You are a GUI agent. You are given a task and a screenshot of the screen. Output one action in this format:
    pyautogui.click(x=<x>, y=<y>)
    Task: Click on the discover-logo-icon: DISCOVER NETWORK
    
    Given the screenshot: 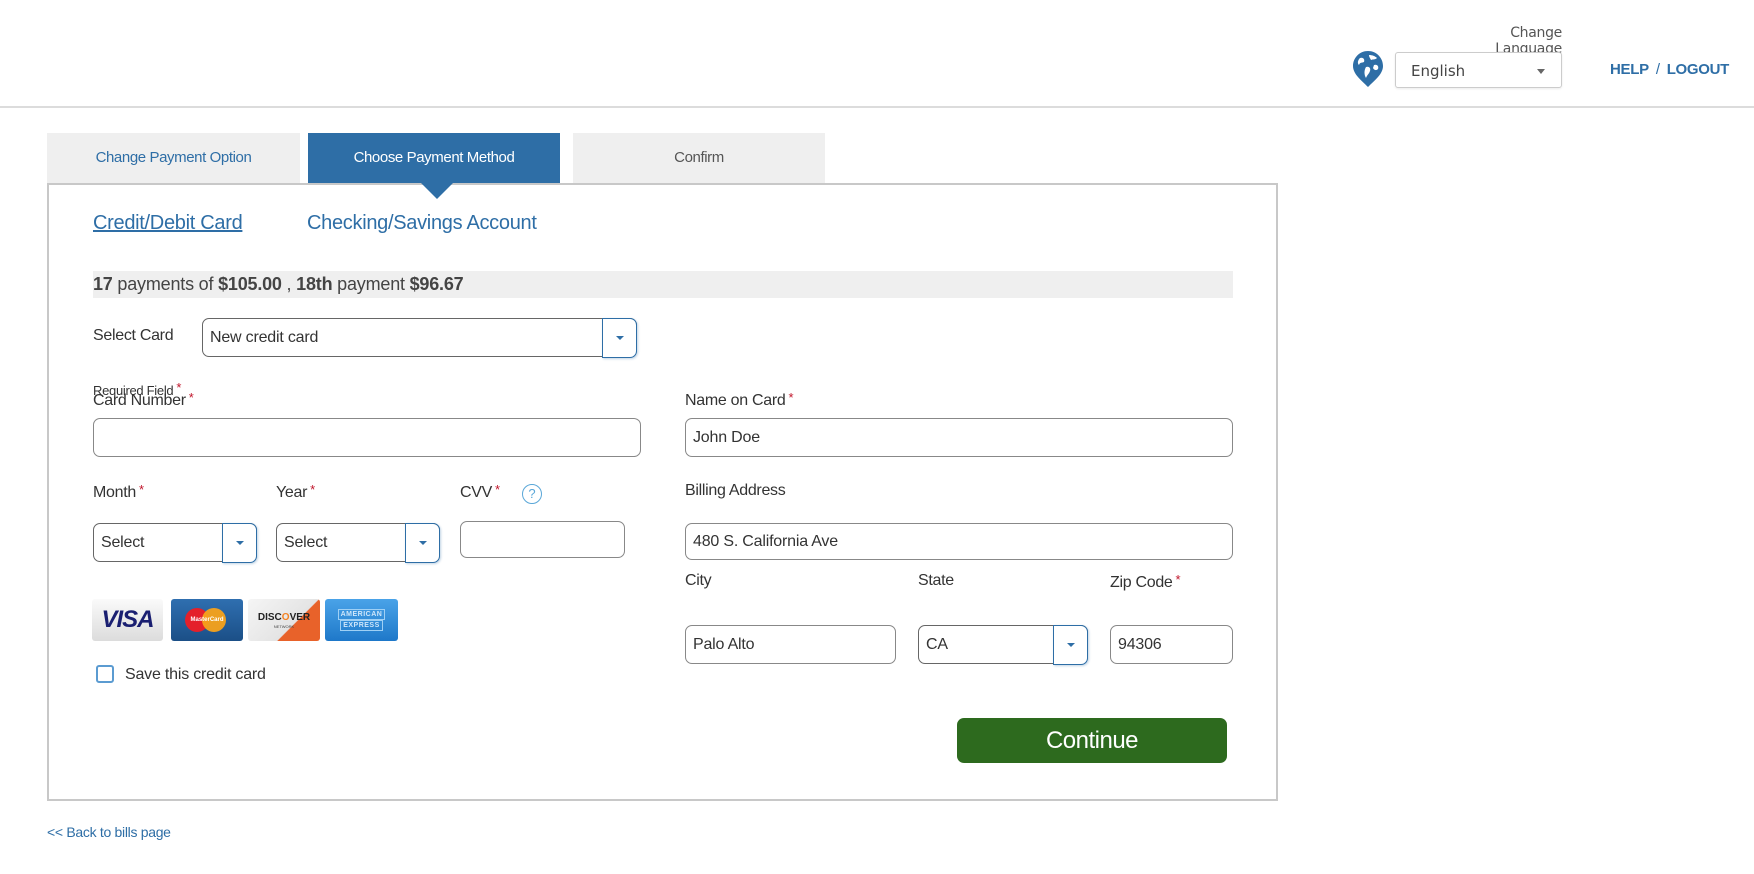 What is the action you would take?
    pyautogui.click(x=284, y=620)
    